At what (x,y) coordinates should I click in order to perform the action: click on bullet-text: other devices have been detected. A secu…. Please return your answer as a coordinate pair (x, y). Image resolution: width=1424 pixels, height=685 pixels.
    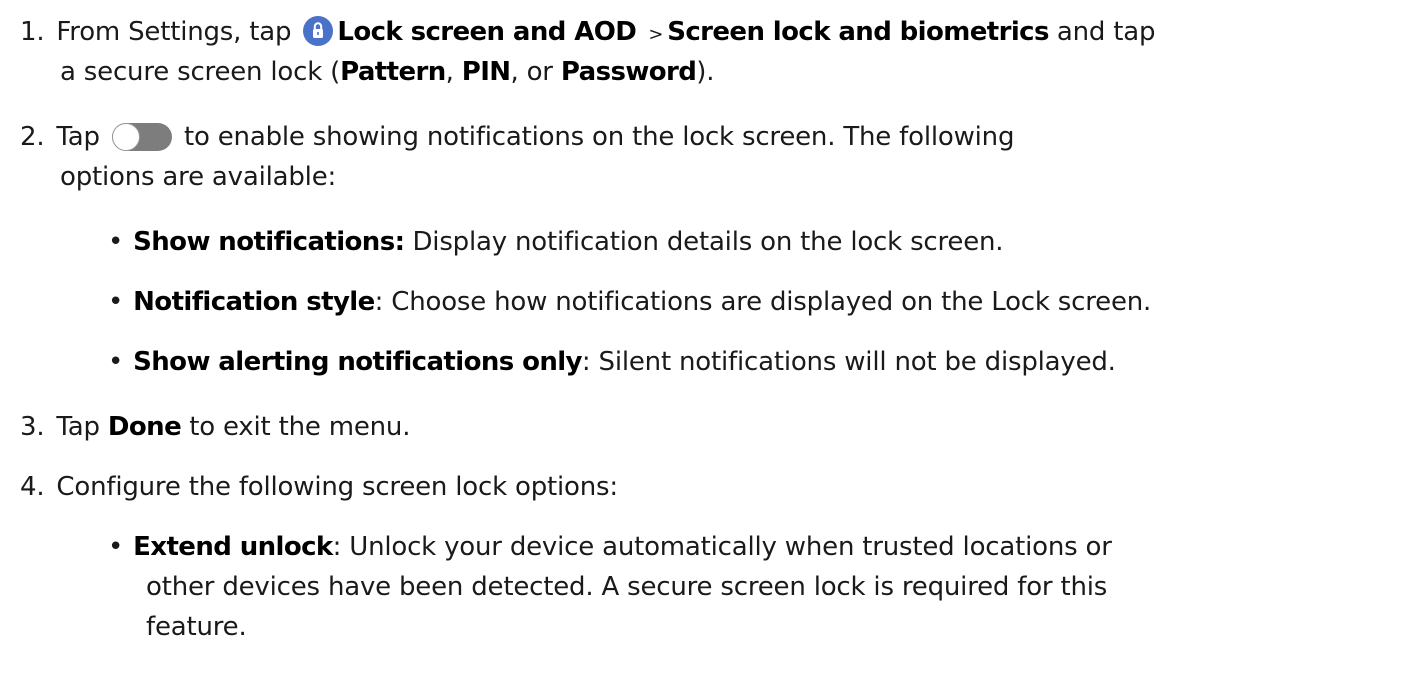
    Looking at the image, I should click on (627, 587).